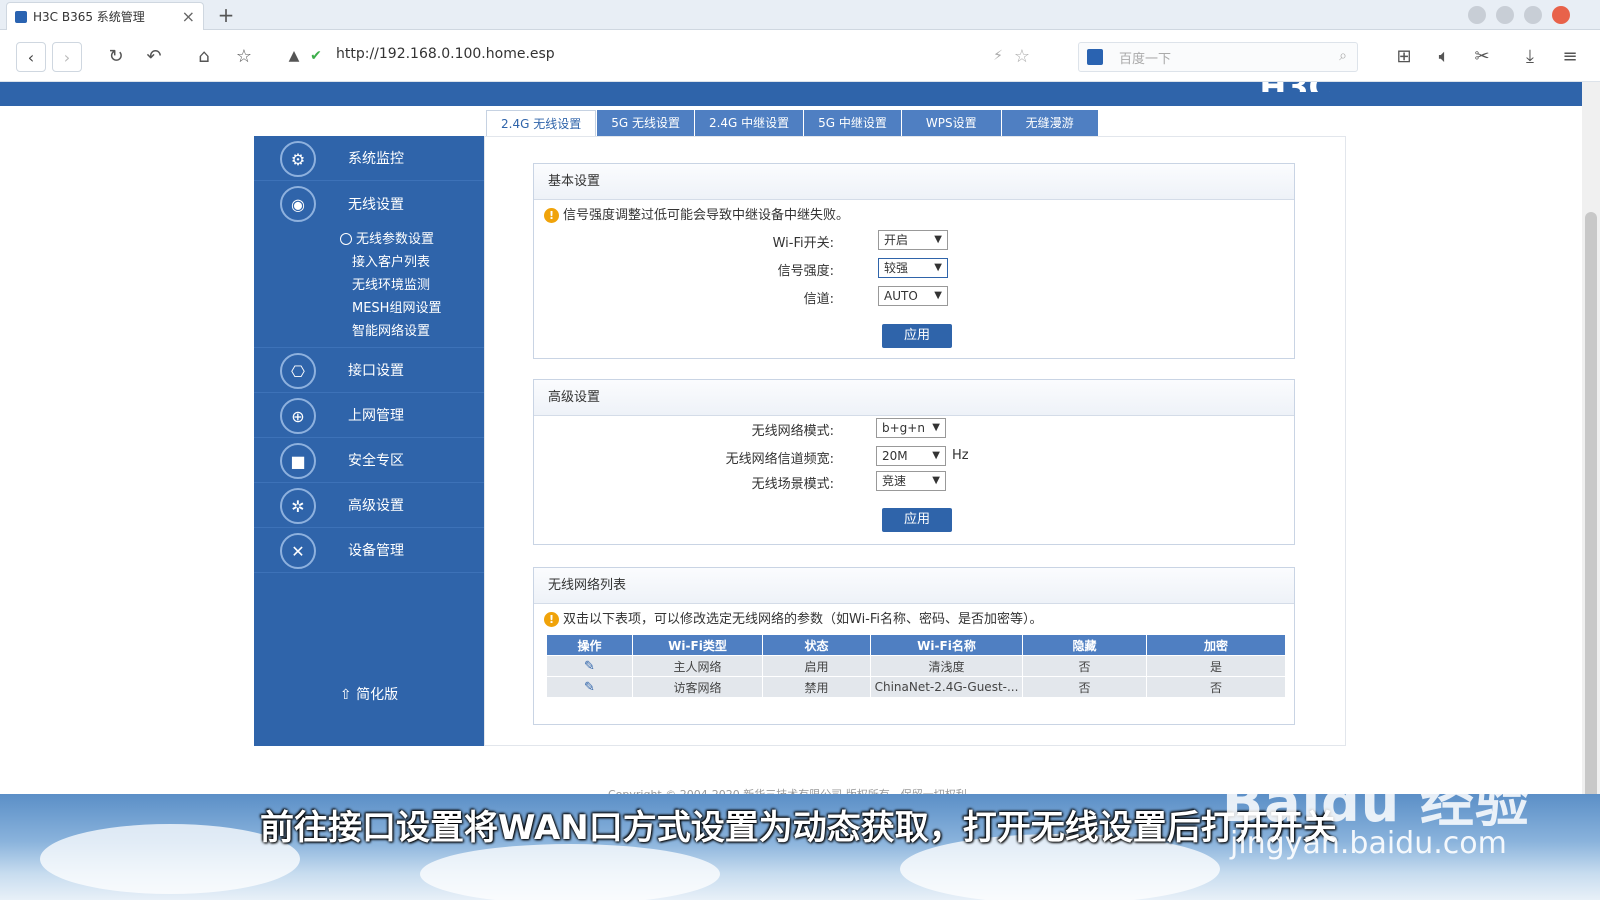 This screenshot has width=1600, height=900. Describe the element at coordinates (570, 872) in the screenshot. I see `cloud-shape` at that location.